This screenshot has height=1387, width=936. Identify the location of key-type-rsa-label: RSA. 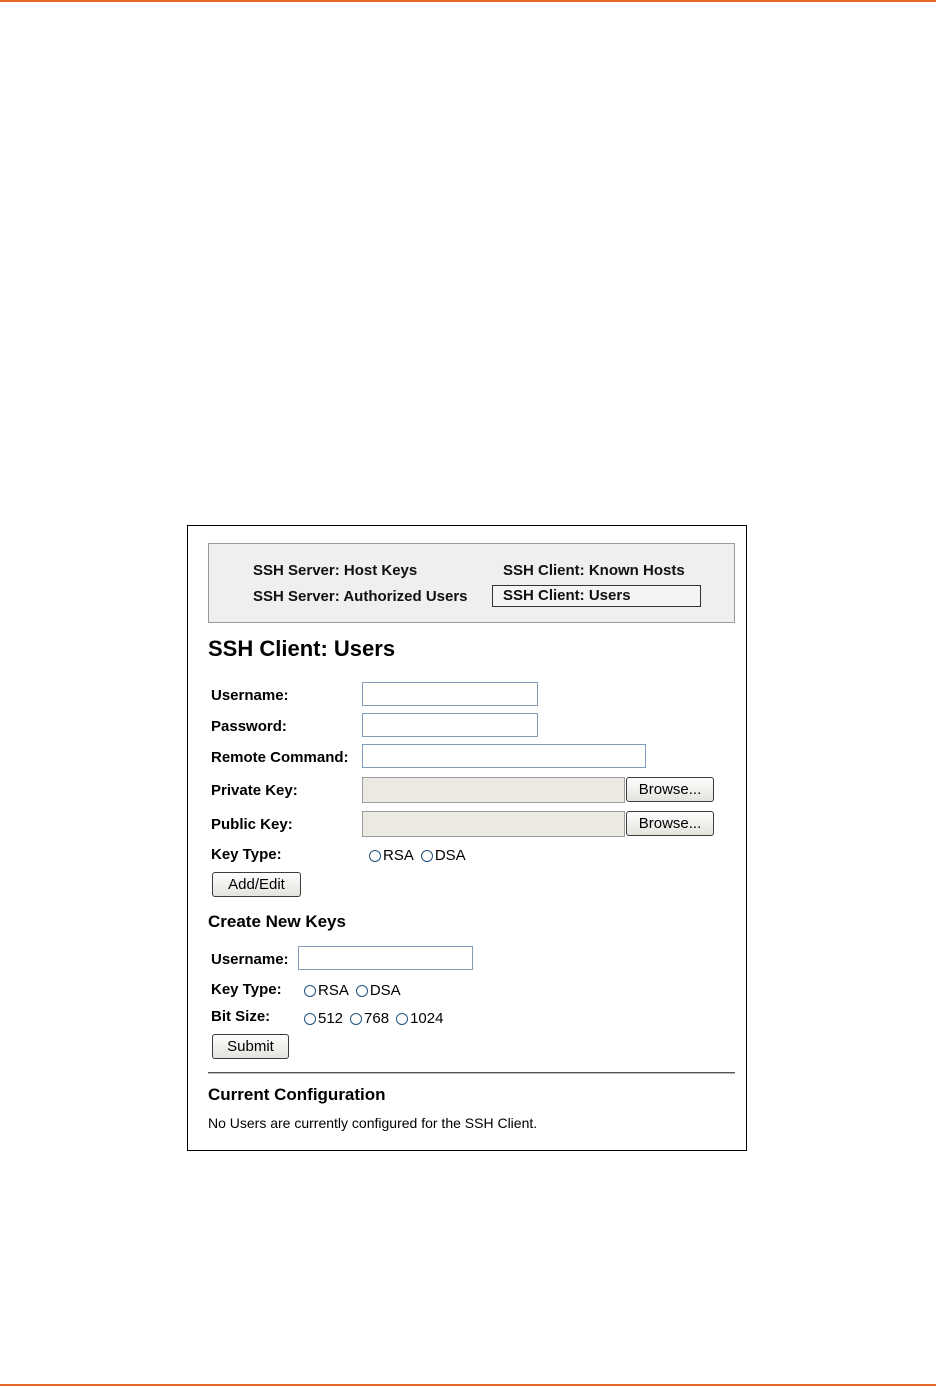
(398, 855).